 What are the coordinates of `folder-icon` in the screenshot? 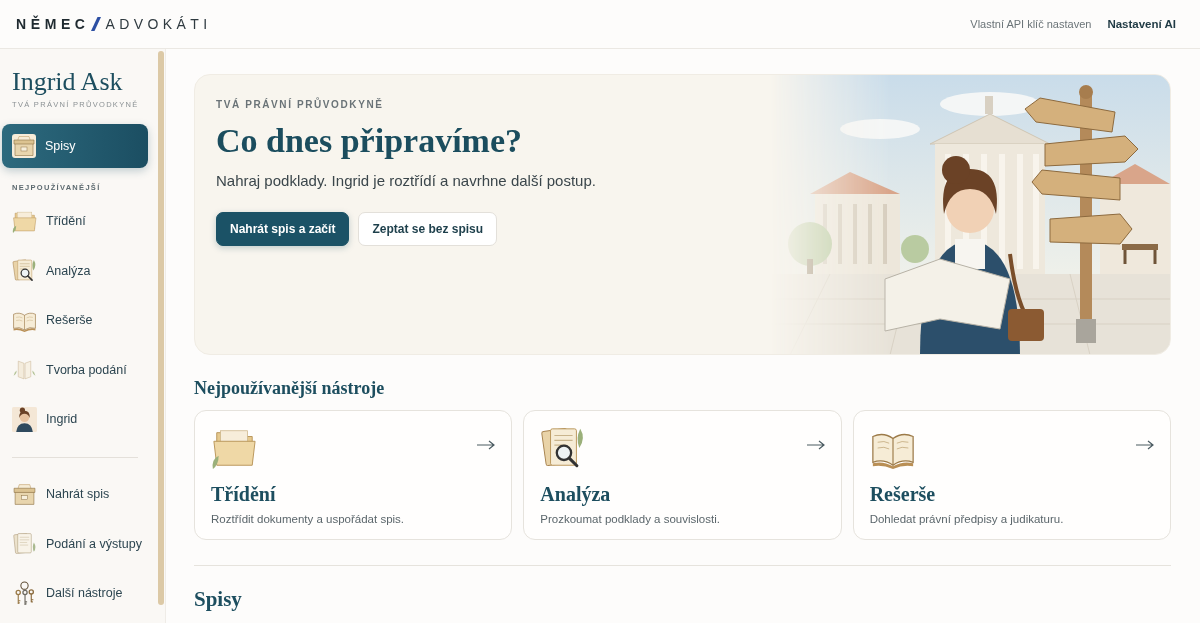 It's located at (24, 221).